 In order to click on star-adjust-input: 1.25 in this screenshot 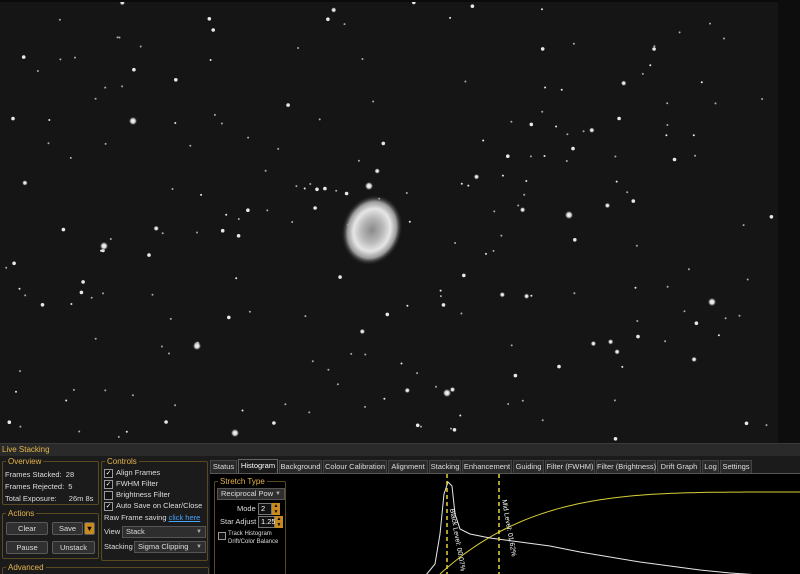, I will do `click(267, 522)`.